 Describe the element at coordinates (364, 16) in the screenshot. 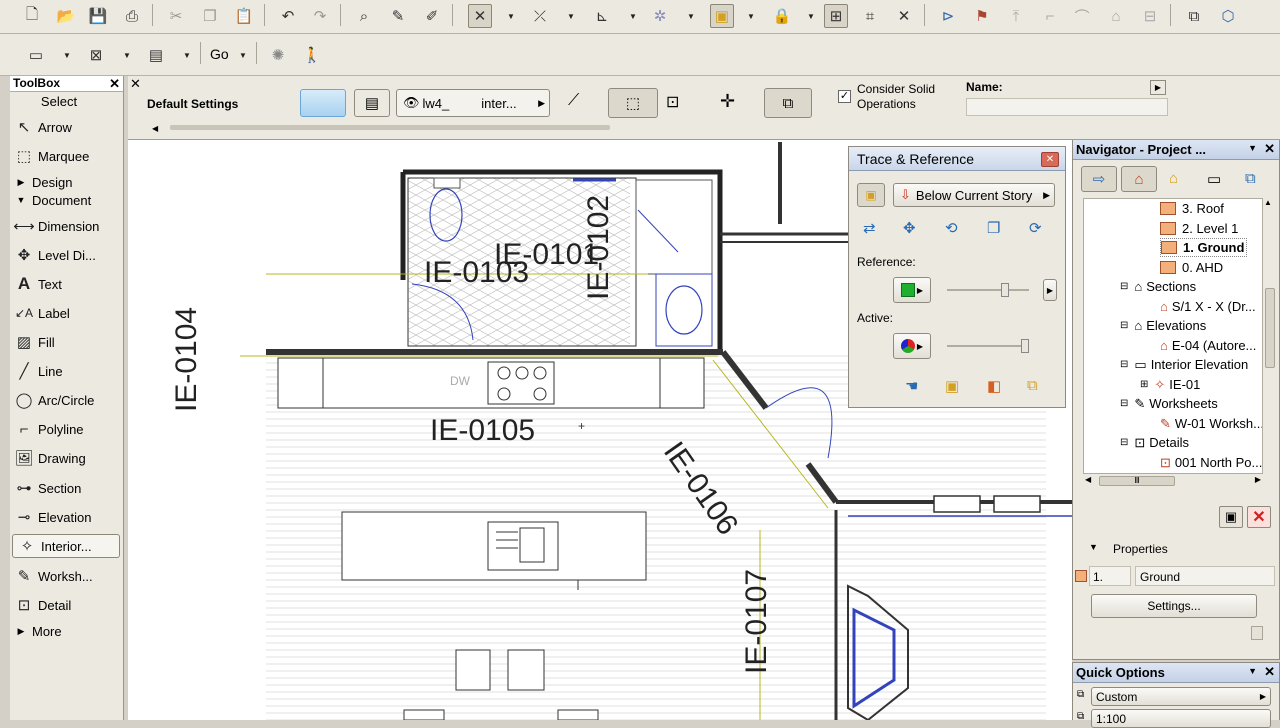

I see `find-select-icon: ⌕` at that location.